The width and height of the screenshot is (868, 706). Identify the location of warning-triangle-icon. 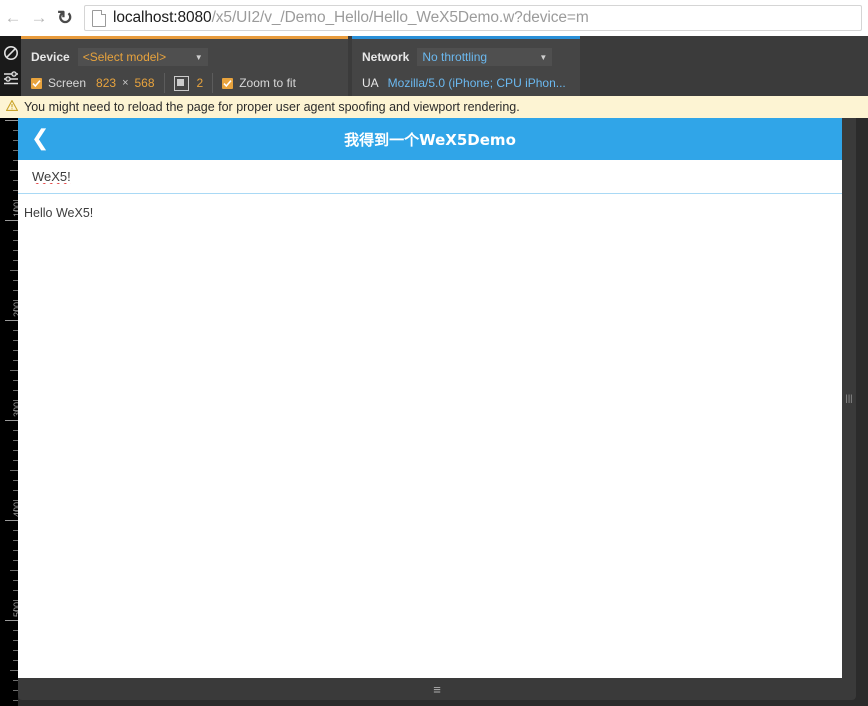
(12, 107).